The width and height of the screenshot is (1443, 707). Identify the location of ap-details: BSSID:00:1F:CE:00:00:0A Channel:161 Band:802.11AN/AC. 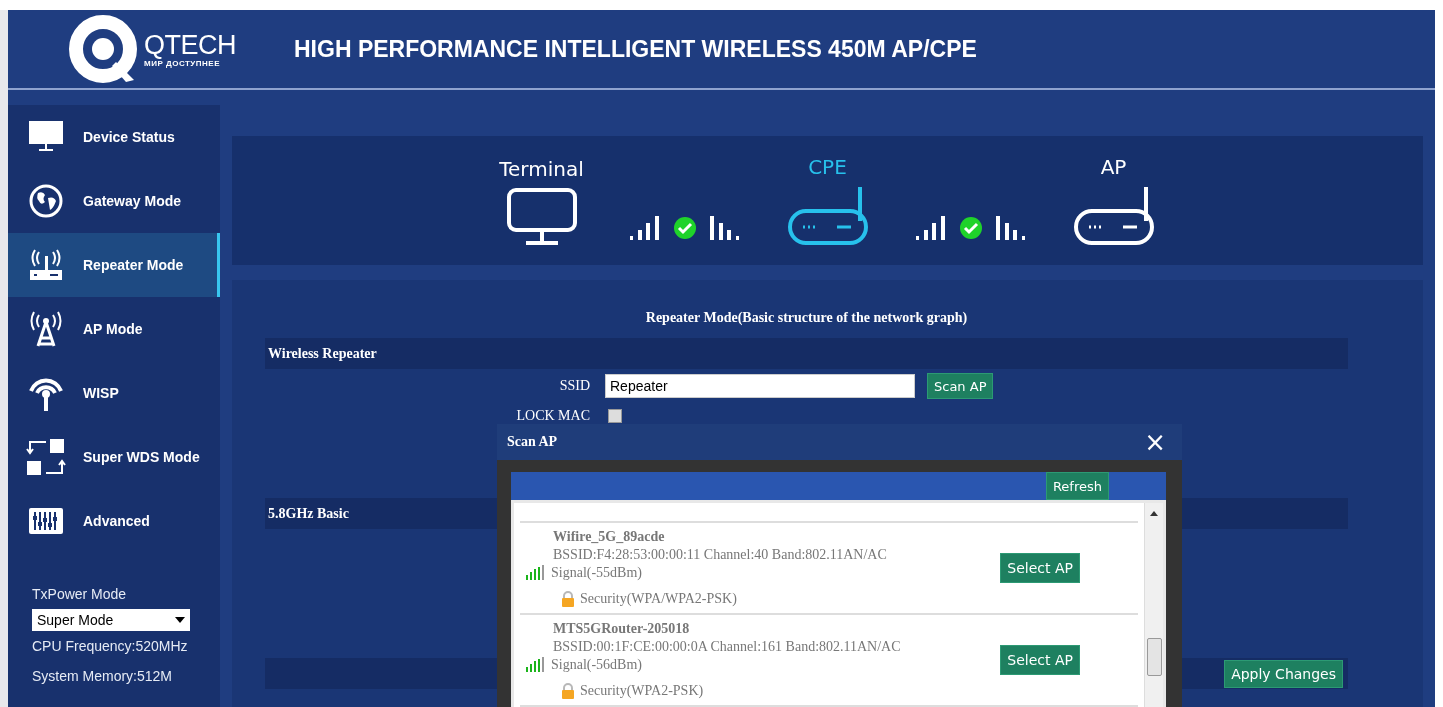
(727, 647).